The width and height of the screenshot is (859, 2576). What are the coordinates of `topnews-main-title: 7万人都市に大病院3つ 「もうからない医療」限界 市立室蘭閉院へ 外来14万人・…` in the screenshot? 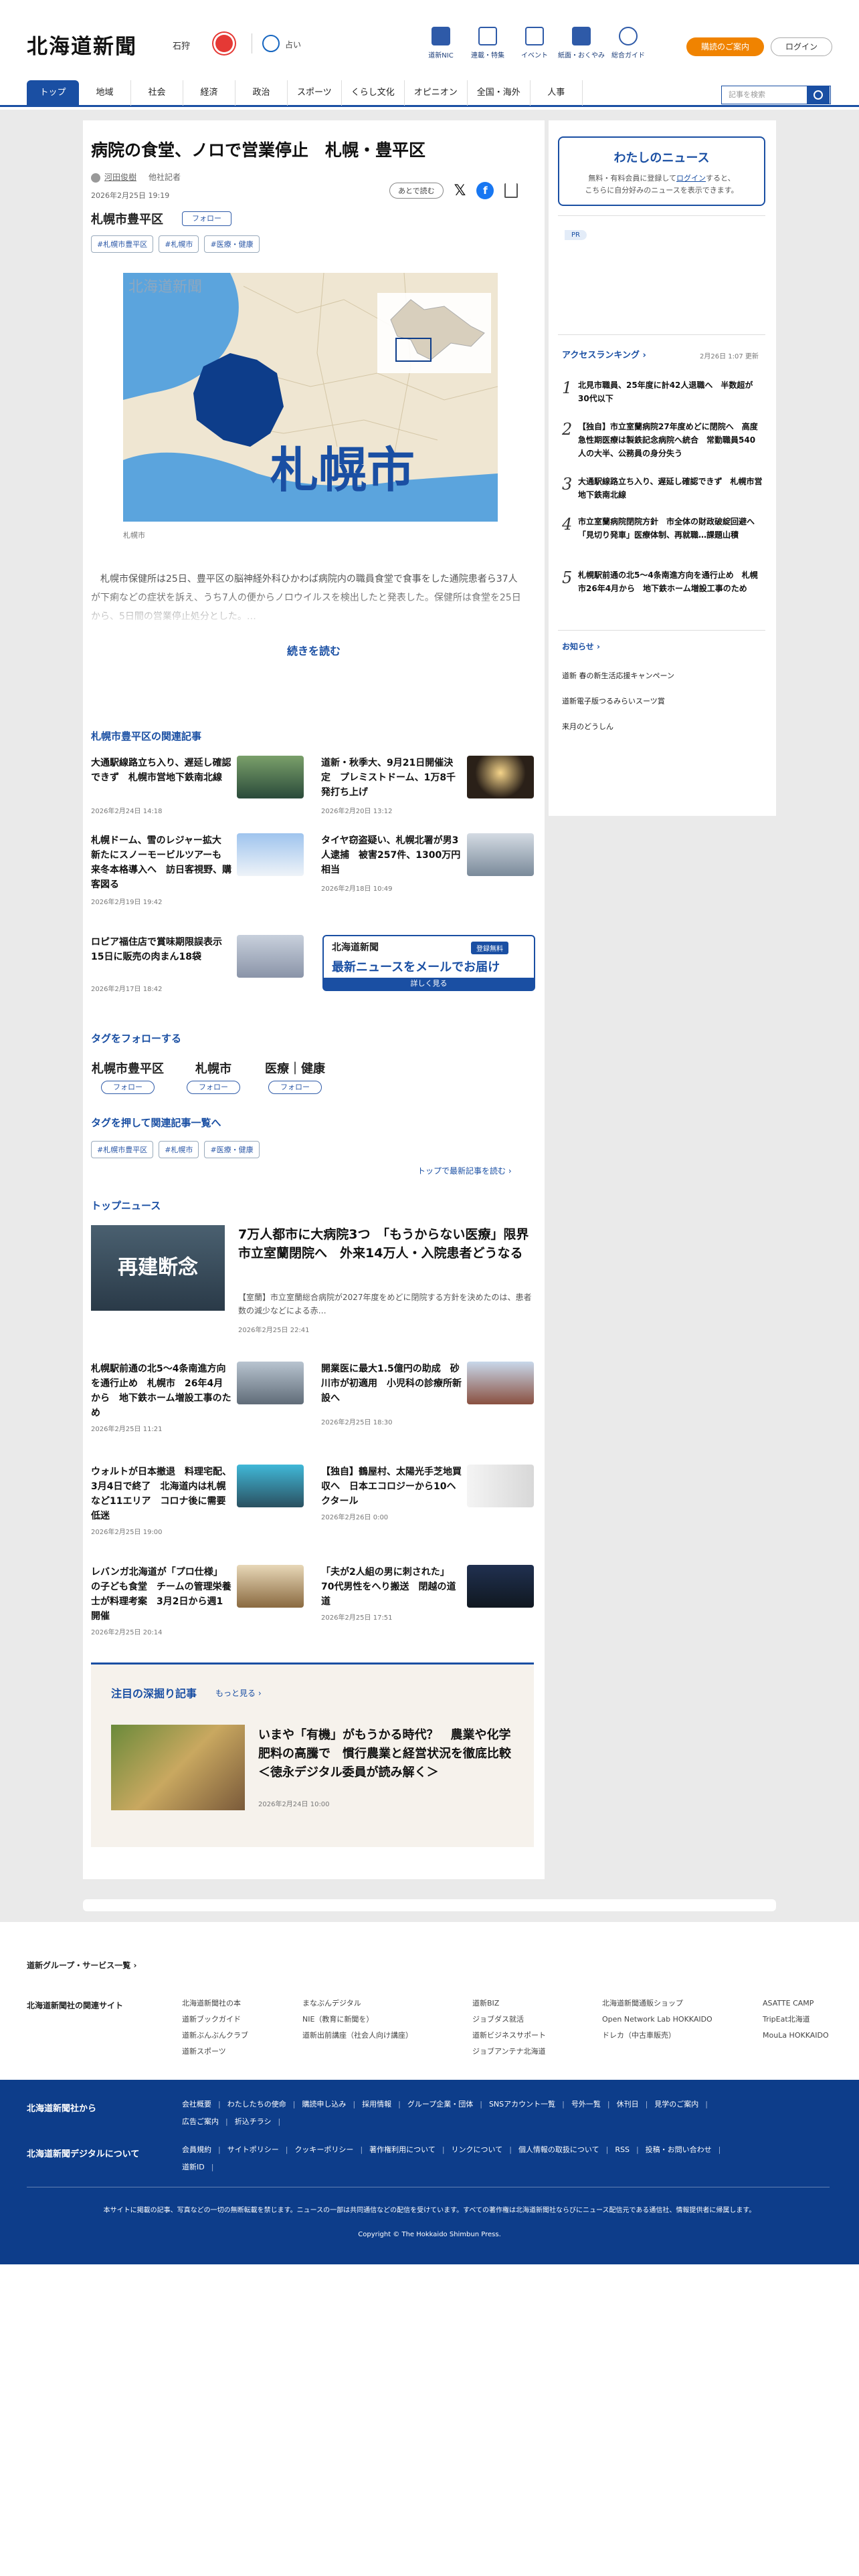 It's located at (389, 1244).